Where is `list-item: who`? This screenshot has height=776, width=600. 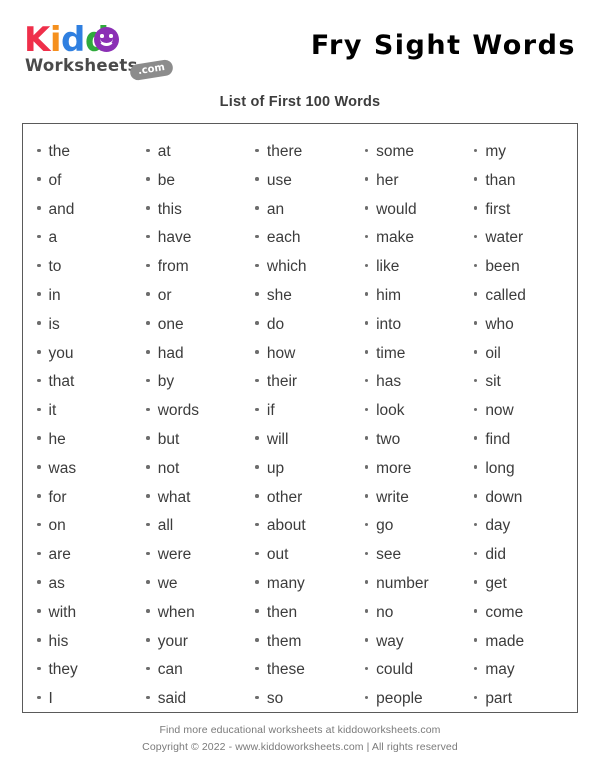
list-item: who is located at coordinates (523, 325).